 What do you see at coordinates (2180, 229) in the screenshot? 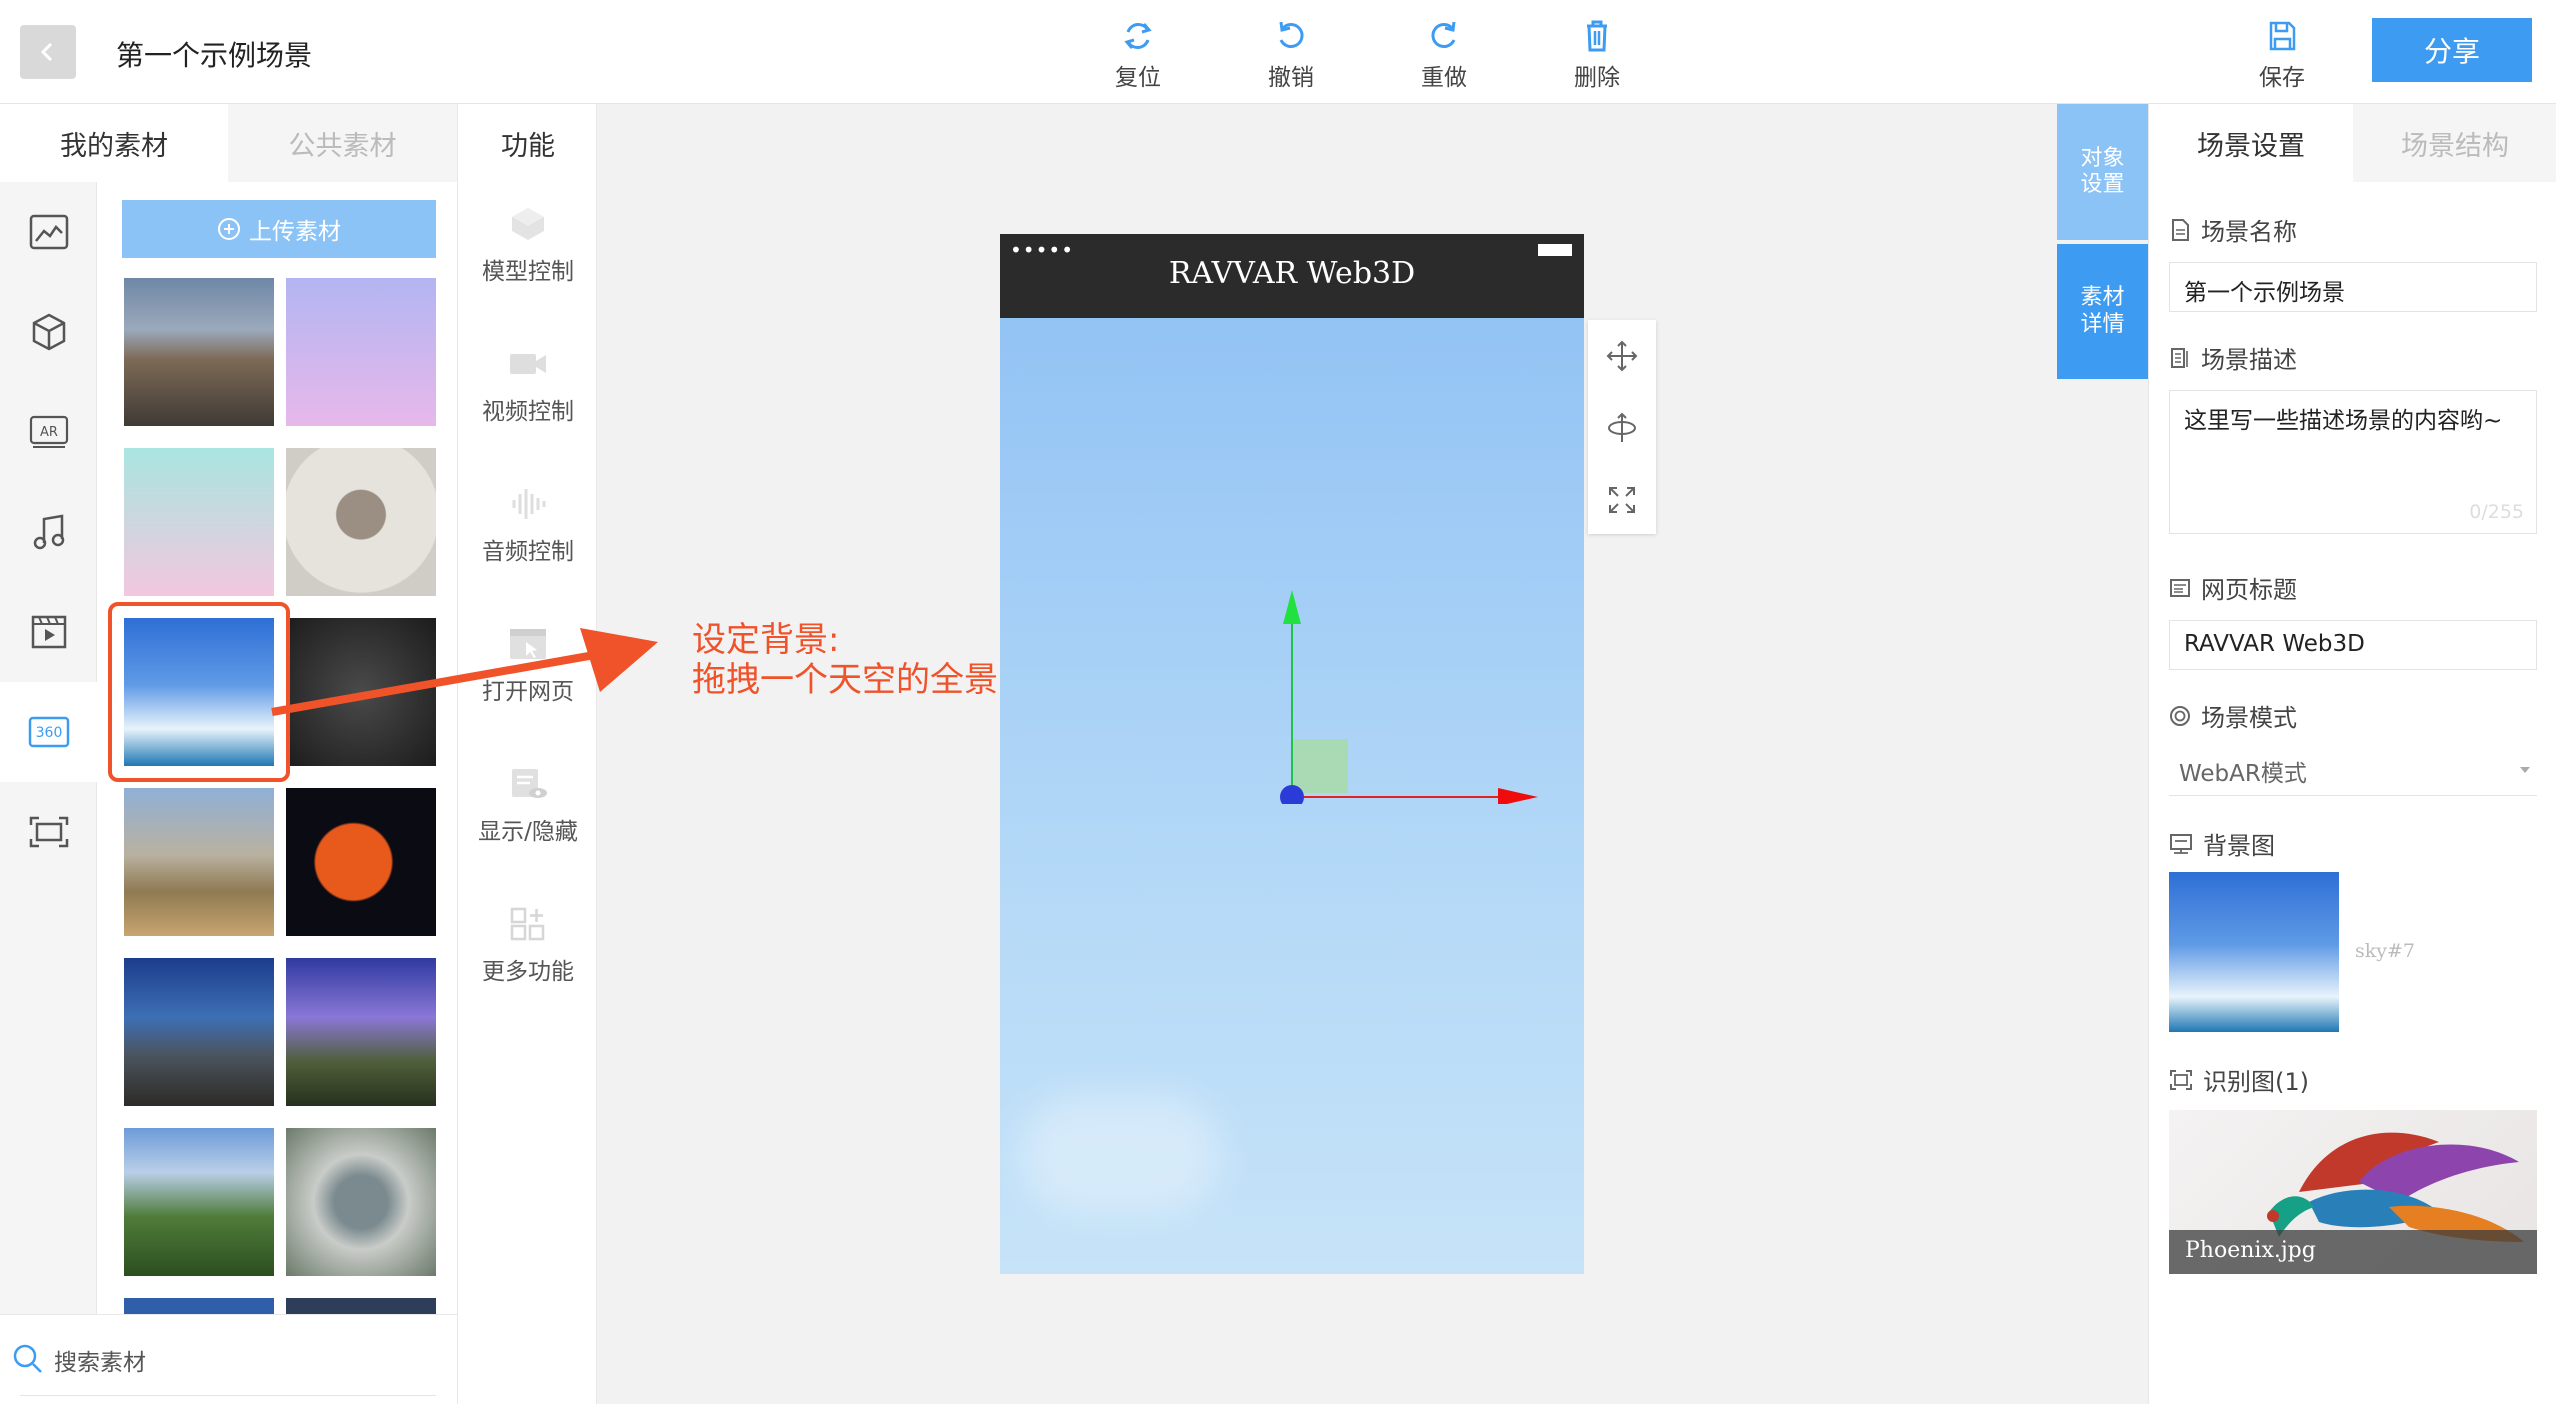
I see `document-icon` at bounding box center [2180, 229].